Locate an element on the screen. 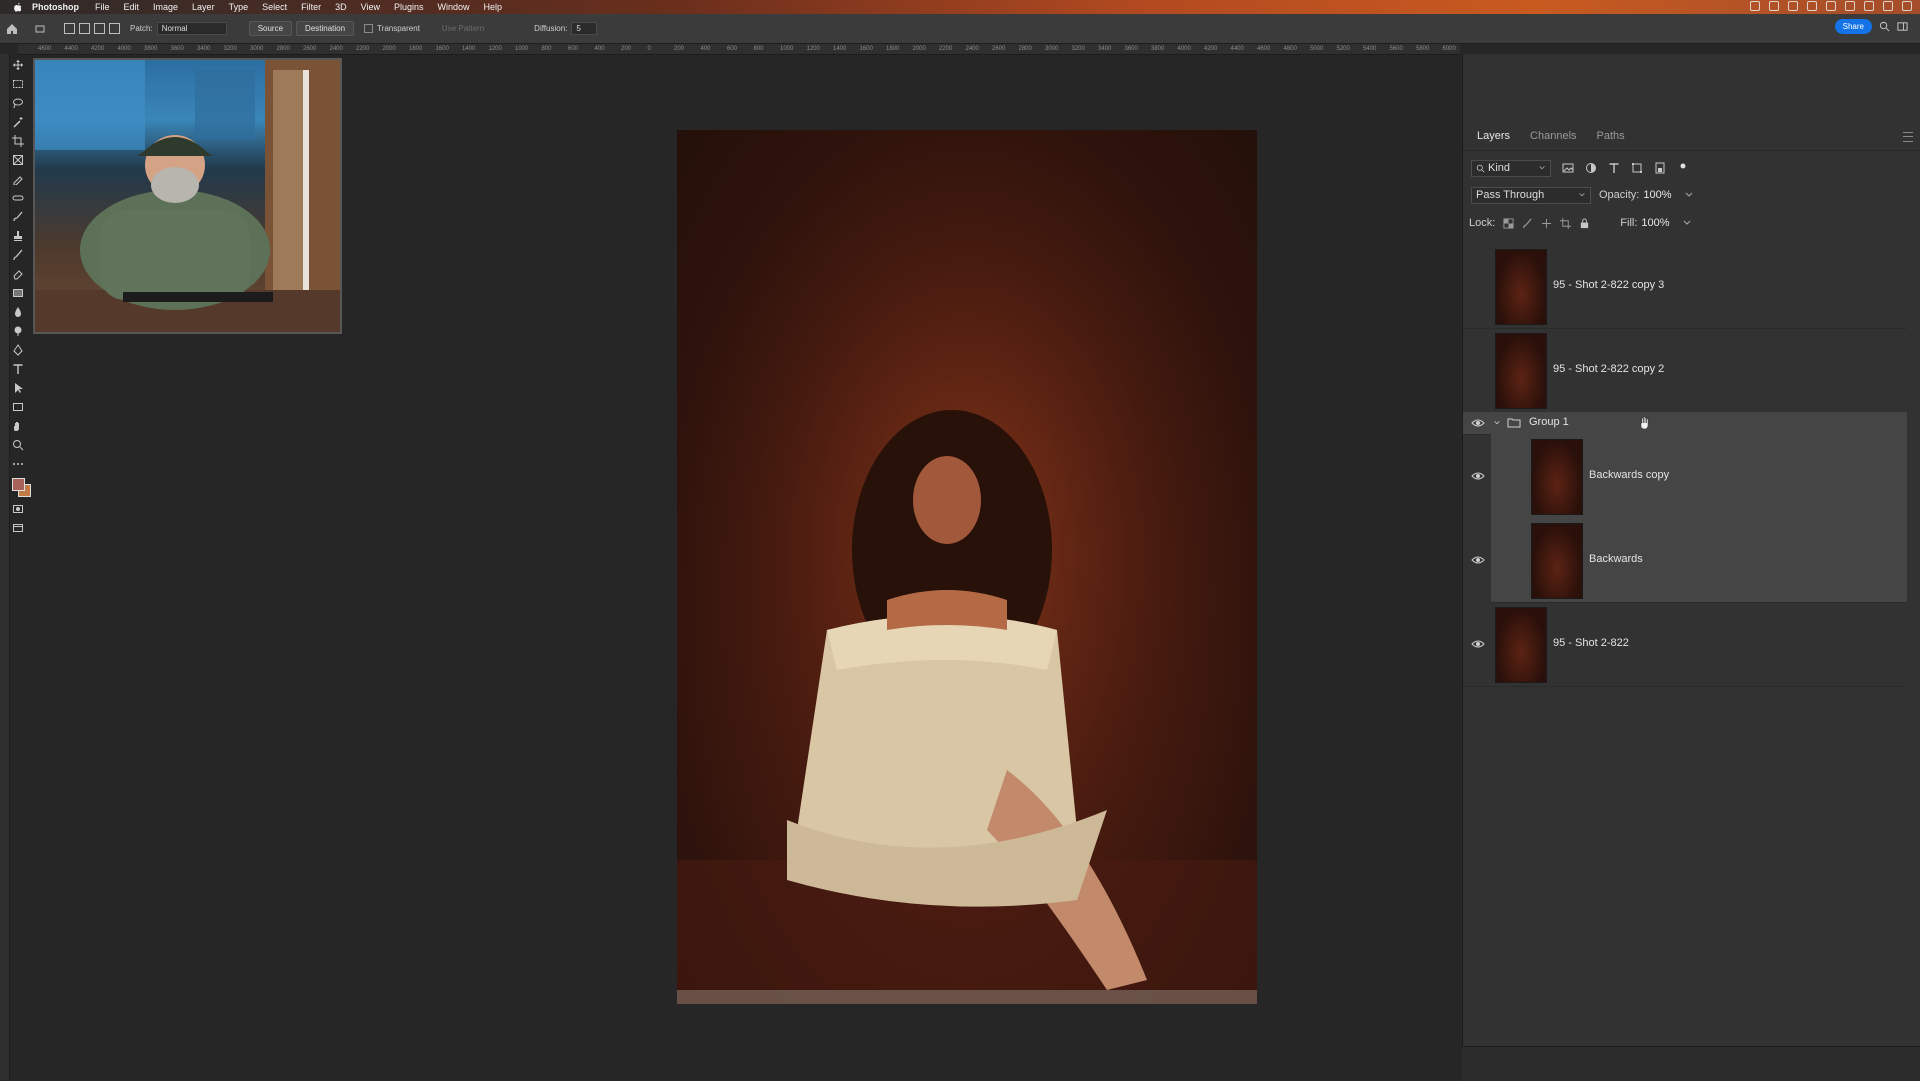 This screenshot has height=1081, width=1920. zoom-tool is located at coordinates (18, 445).